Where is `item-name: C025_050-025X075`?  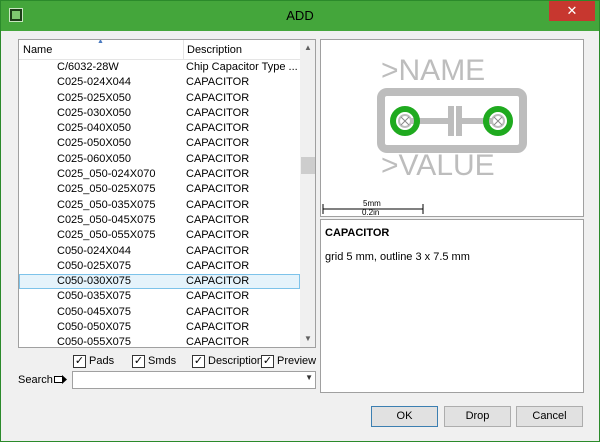 item-name: C025_050-025X075 is located at coordinates (106, 189).